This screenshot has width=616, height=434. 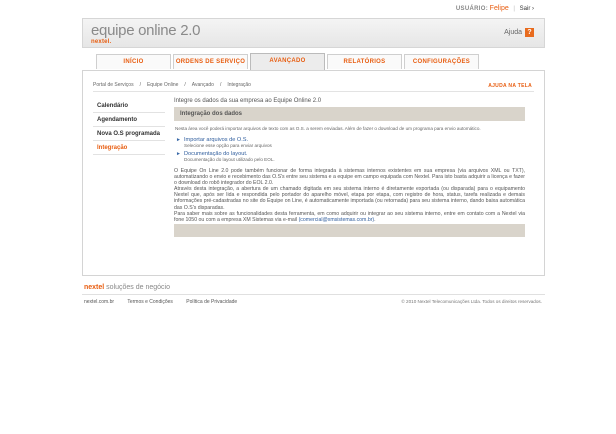 I want to click on sidebar-item-agendamento: Agendamento, so click(x=129, y=120).